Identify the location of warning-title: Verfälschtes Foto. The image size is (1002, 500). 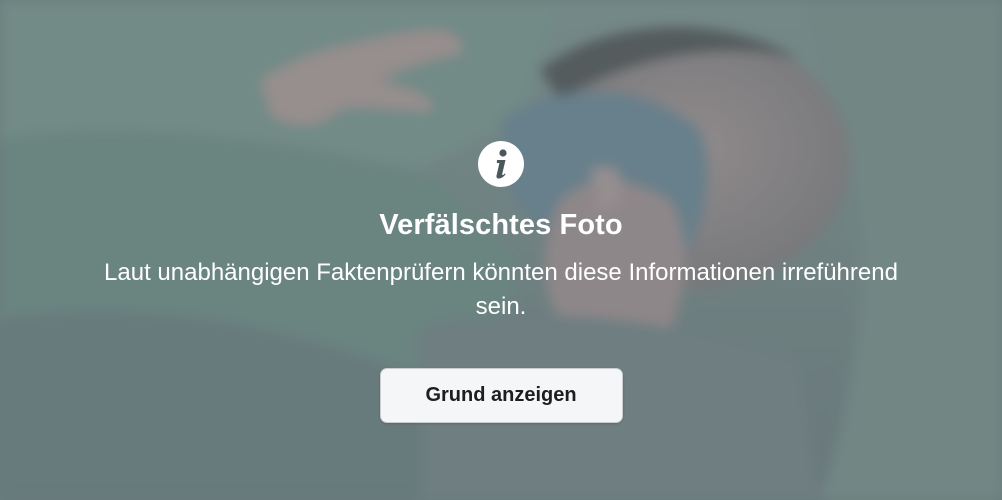
(501, 225).